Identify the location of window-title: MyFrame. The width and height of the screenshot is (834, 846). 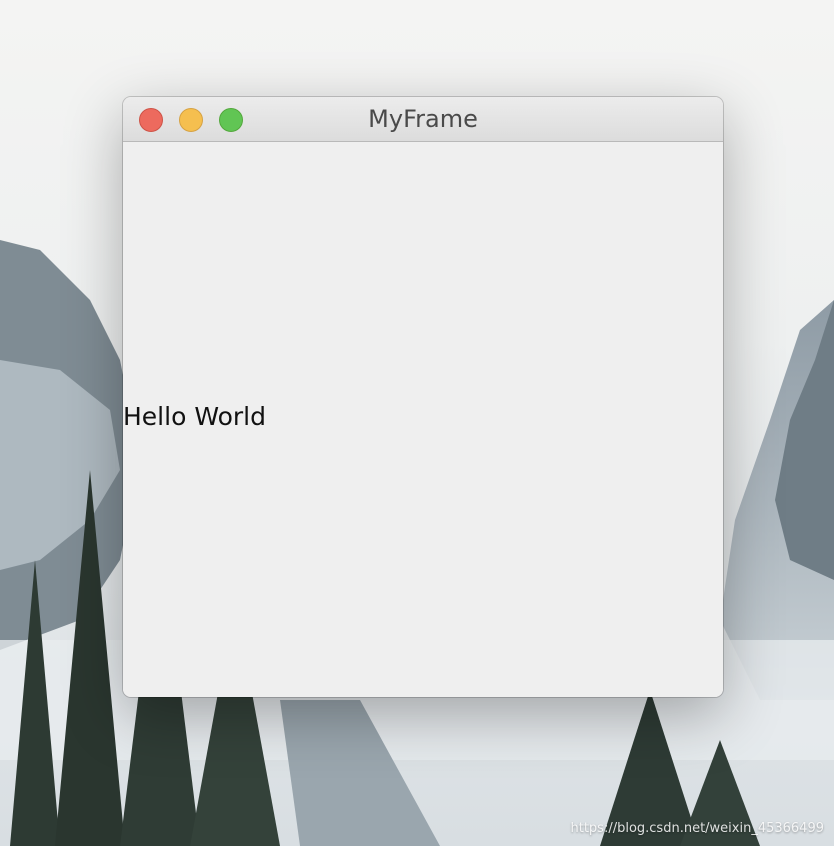
(423, 119).